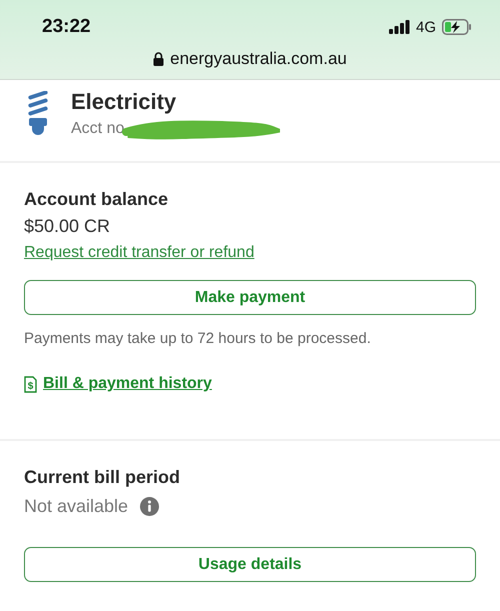 The image size is (500, 611). I want to click on url-text: energyaustralia.com.au, so click(258, 59).